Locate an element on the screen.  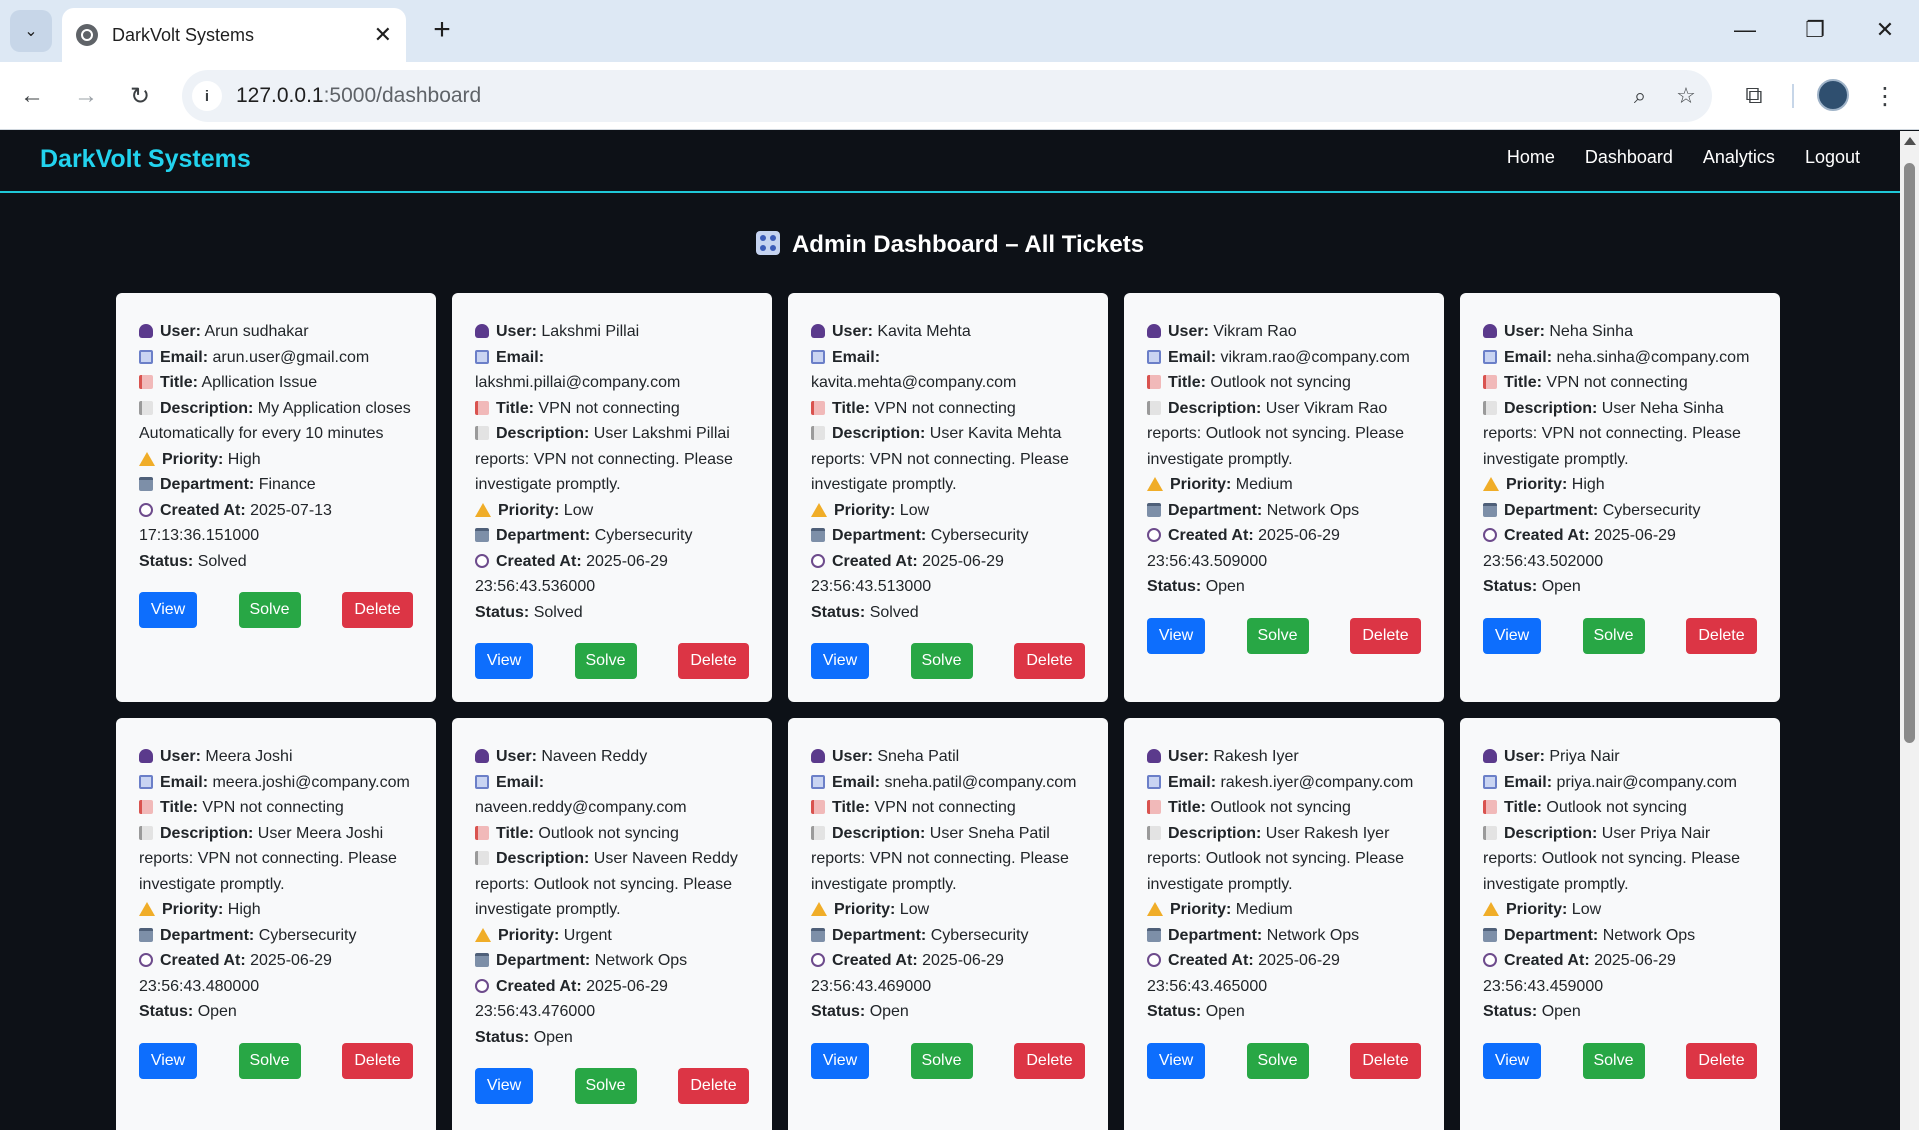
reload-button: ↻ is located at coordinates (140, 96).